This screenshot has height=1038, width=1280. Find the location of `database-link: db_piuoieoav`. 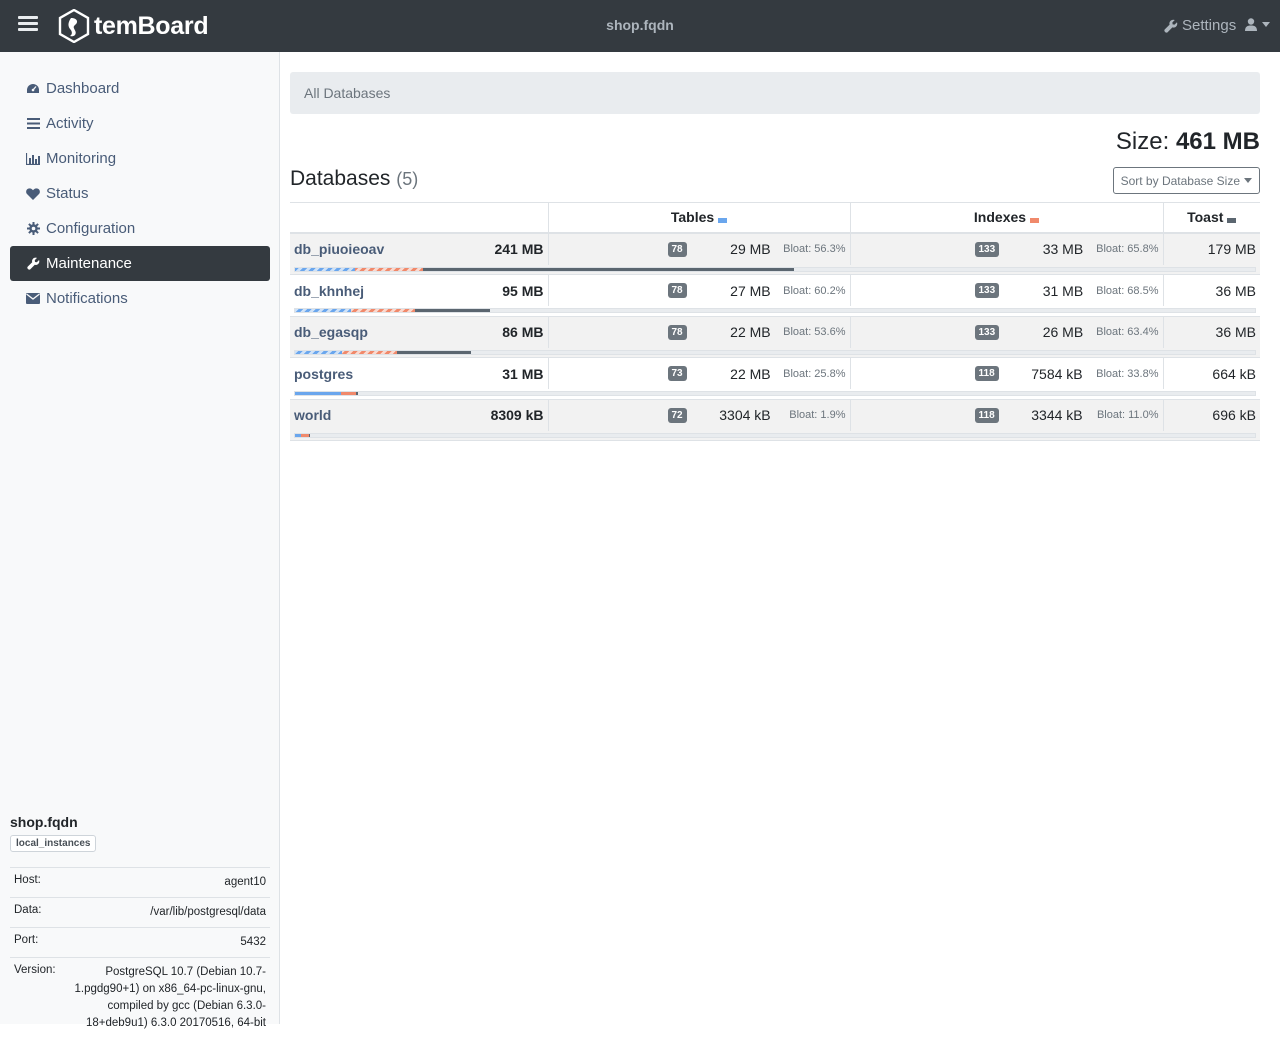

database-link: db_piuoieoav is located at coordinates (339, 249).